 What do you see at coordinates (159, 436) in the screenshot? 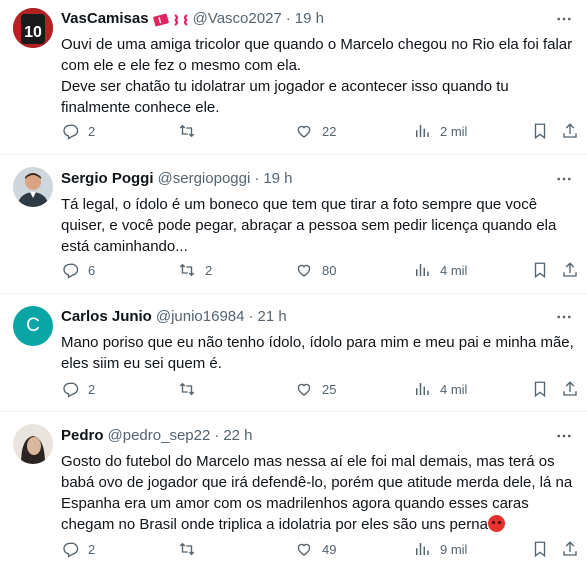
I see `user-handle: @pedro_sep22` at bounding box center [159, 436].